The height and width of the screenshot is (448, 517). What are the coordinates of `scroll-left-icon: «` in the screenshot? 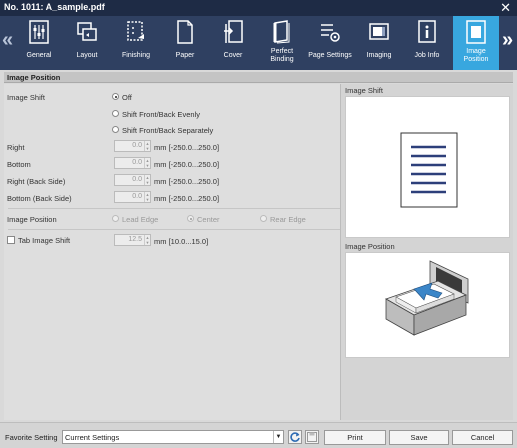 It's located at (7, 40).